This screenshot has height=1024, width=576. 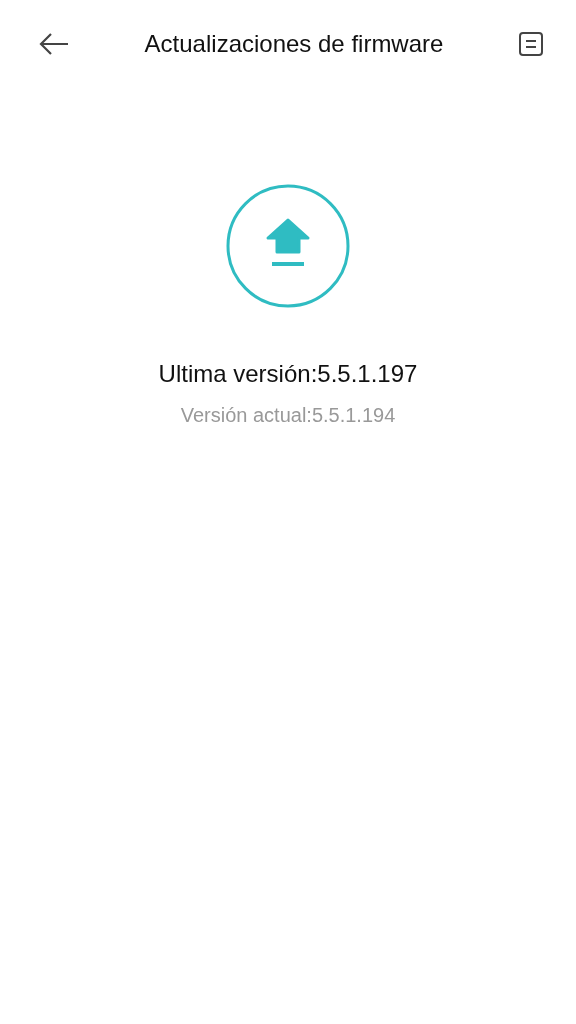 What do you see at coordinates (288, 415) in the screenshot?
I see `current-version: Versión actual:5.5.1.194` at bounding box center [288, 415].